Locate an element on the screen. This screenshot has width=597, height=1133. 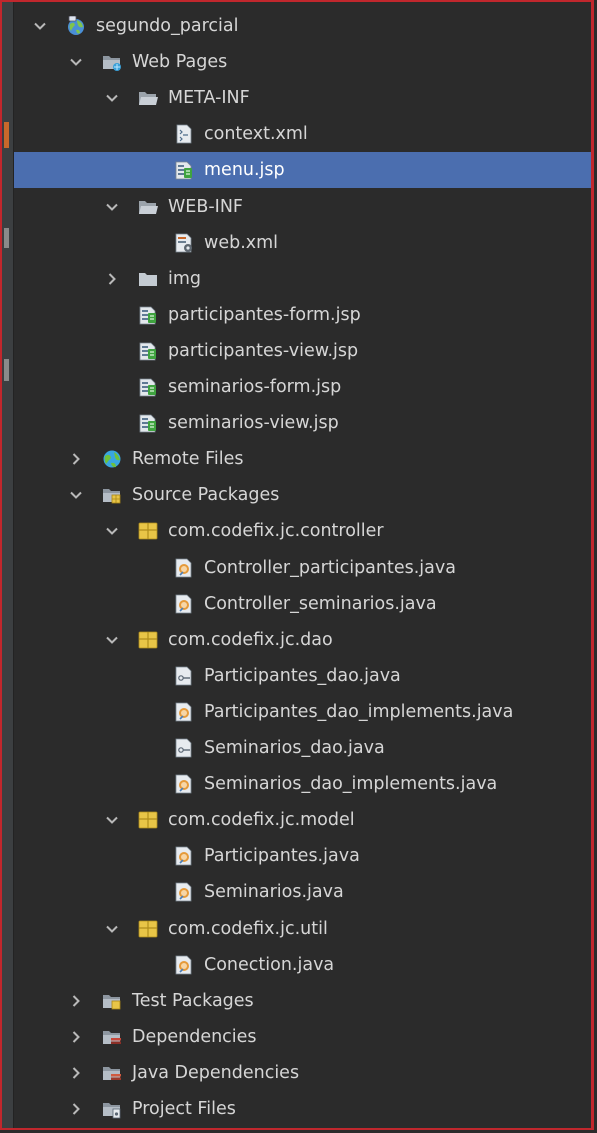
tree-node-img: img is located at coordinates (302, 279).